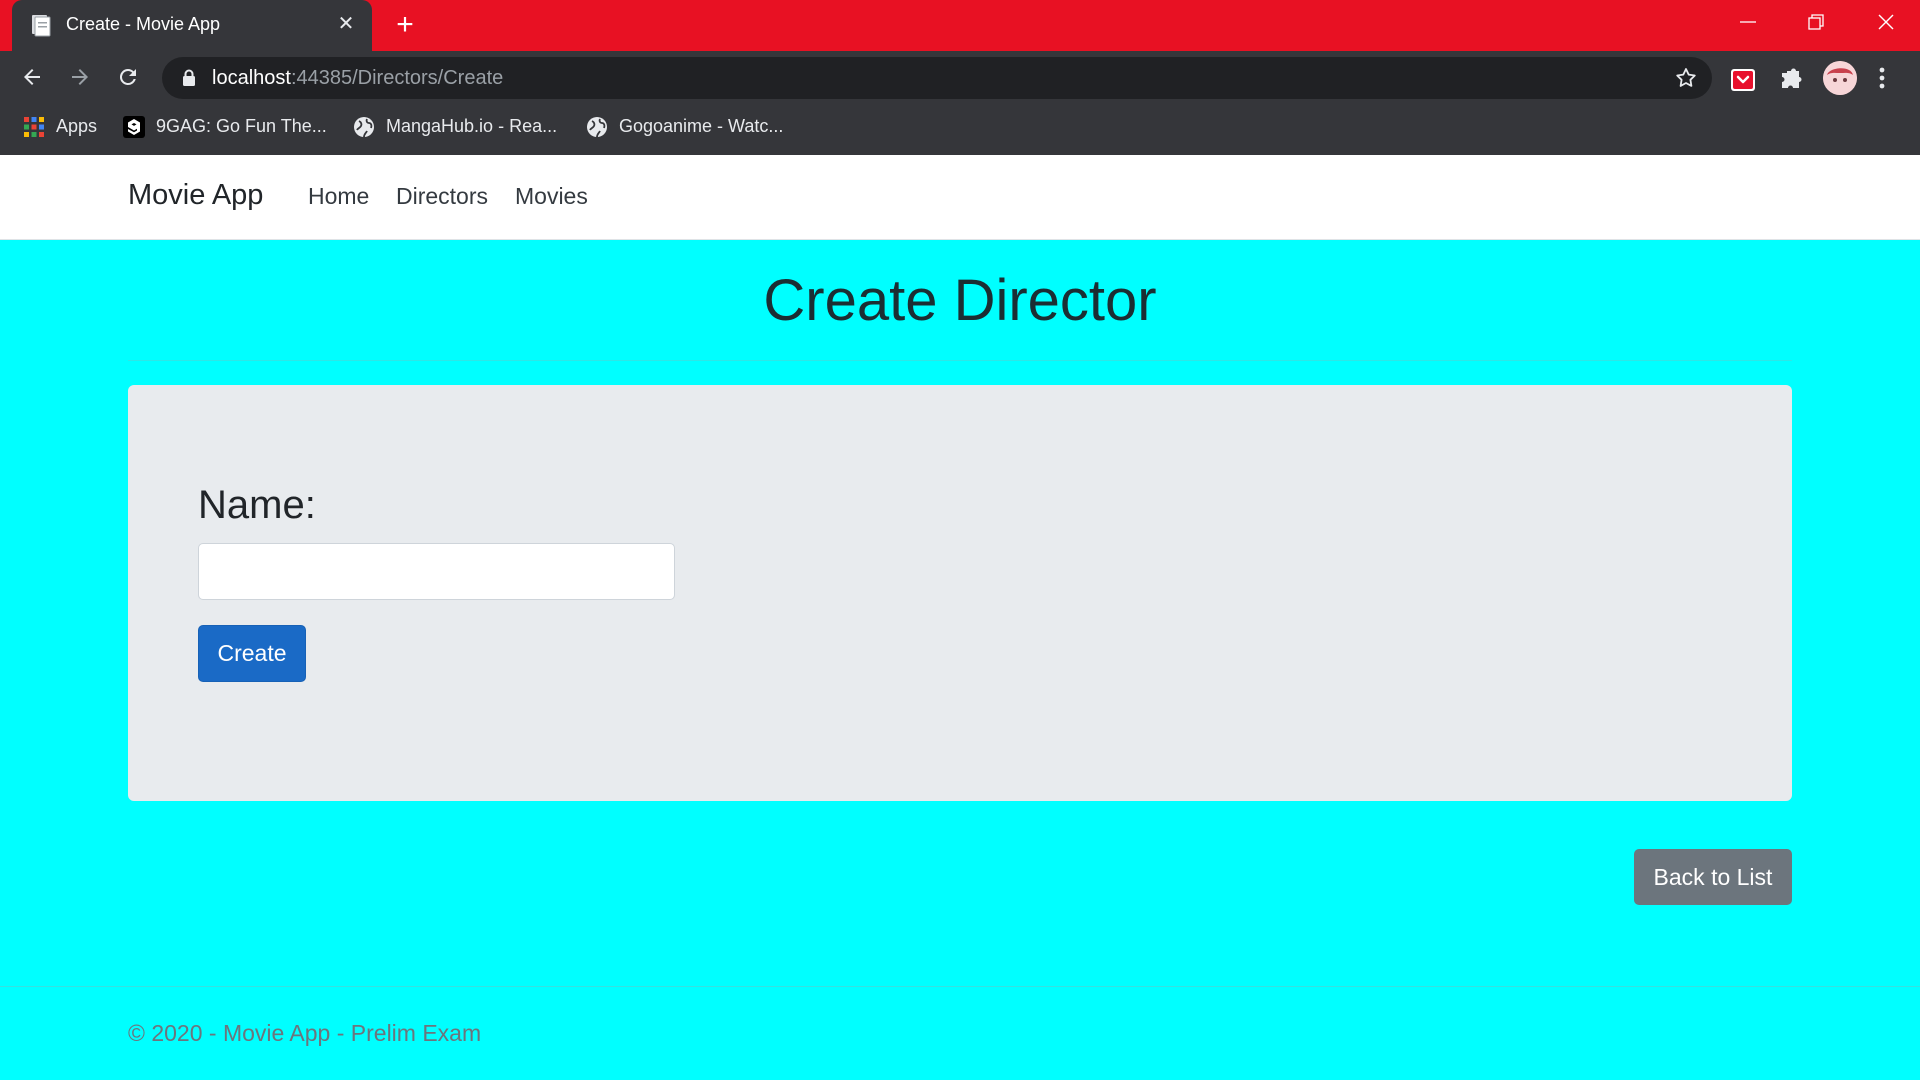 This screenshot has height=1080, width=1920. I want to click on nav-link-directors: Directors, so click(442, 196).